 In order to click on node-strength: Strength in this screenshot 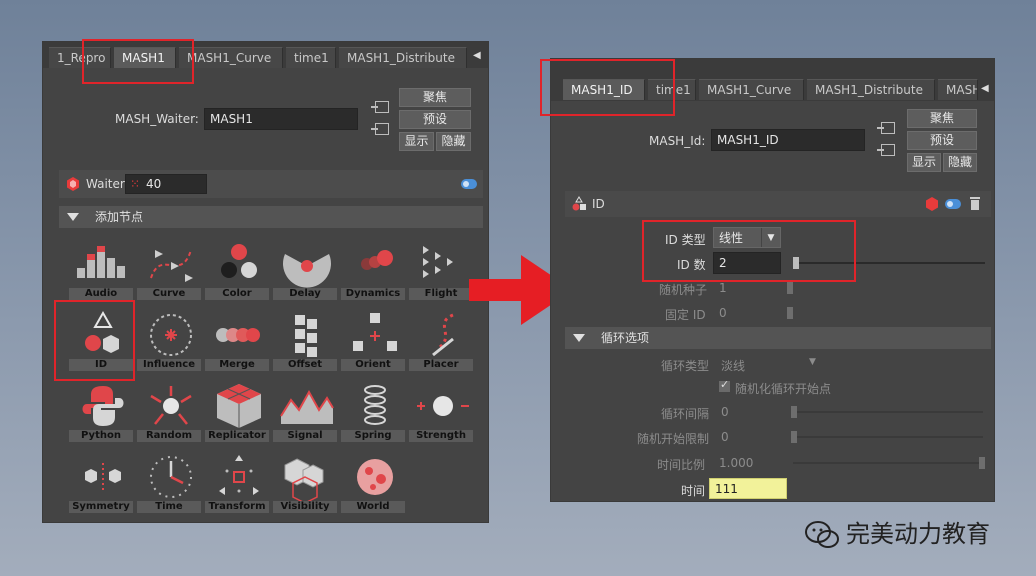, I will do `click(443, 409)`.